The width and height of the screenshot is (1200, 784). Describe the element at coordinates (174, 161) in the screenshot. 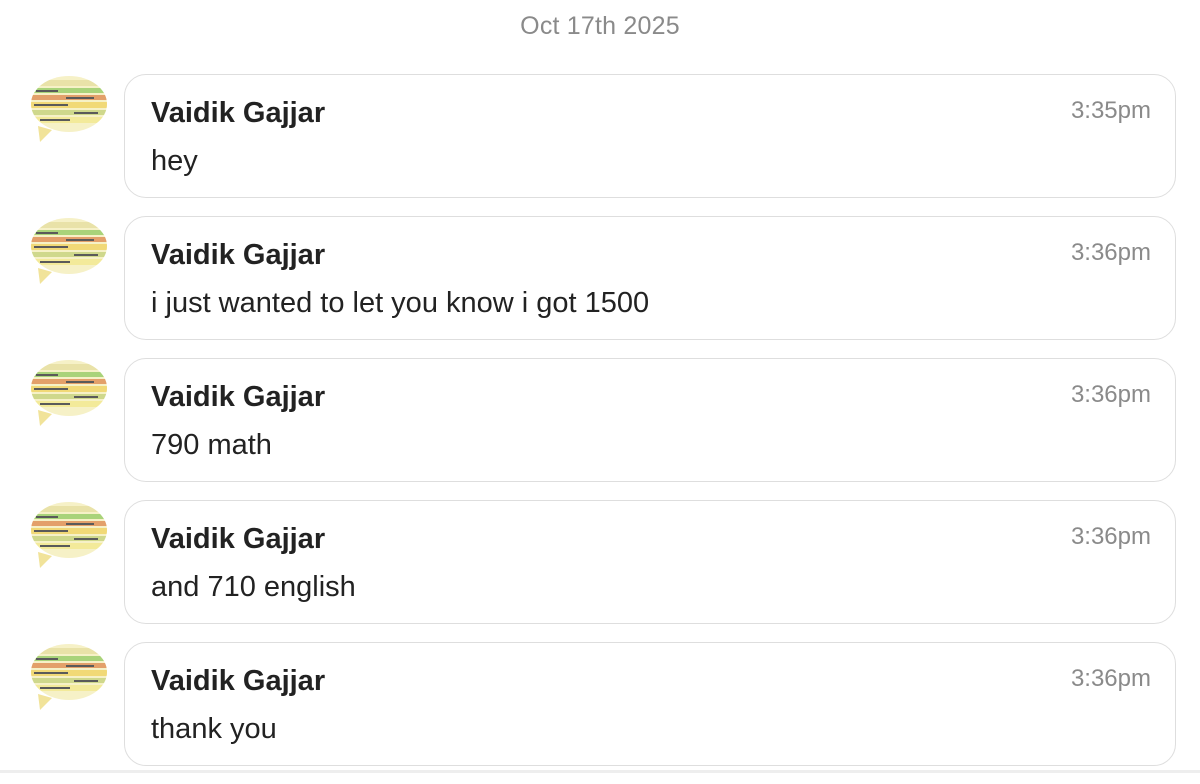

I see `message-text: hey` at that location.